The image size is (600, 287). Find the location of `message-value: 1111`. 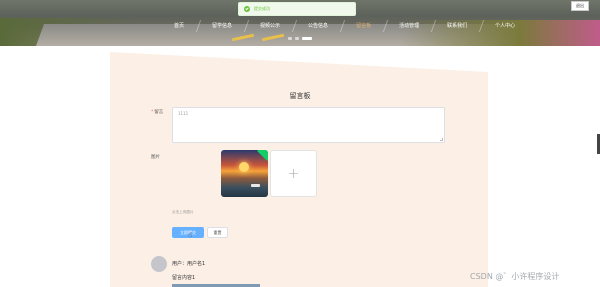

message-value: 1111 is located at coordinates (183, 113).